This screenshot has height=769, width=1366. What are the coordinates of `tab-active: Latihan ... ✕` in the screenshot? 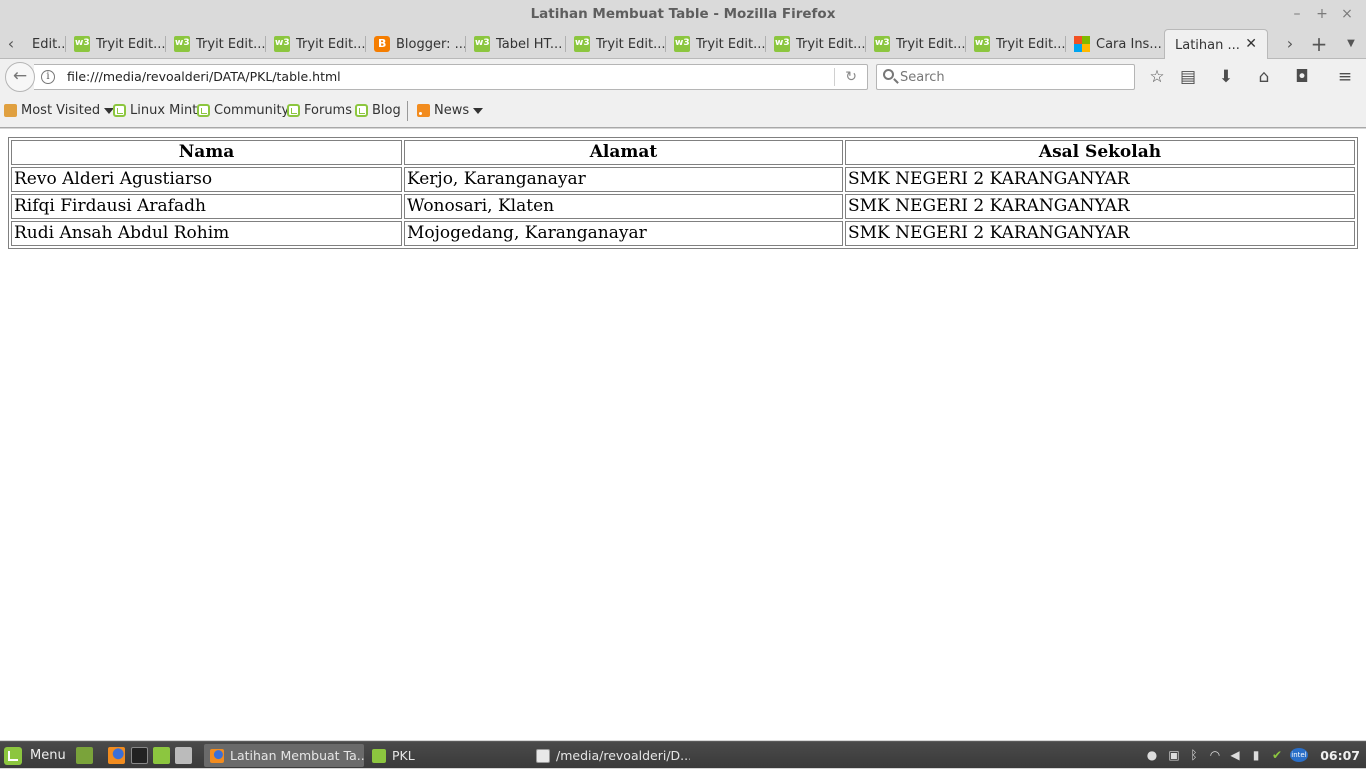 It's located at (1216, 44).